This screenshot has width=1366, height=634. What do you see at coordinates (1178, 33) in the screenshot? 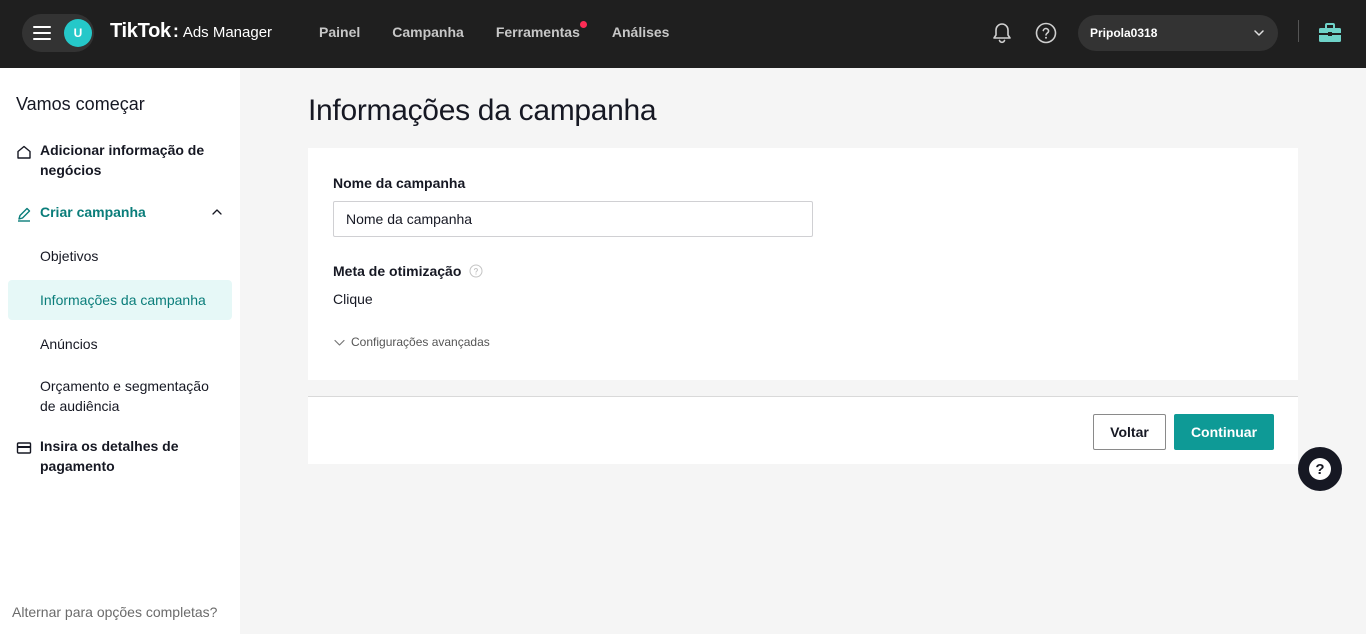
I see `account-selector: Pripola0318` at bounding box center [1178, 33].